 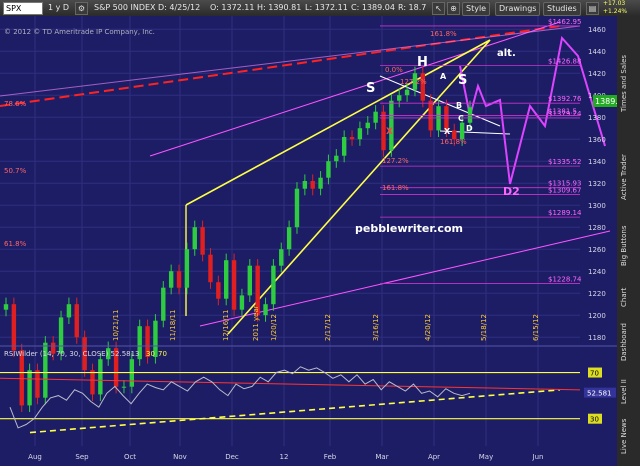 I want to click on price-level-label: $1309.67, so click(x=564, y=191).